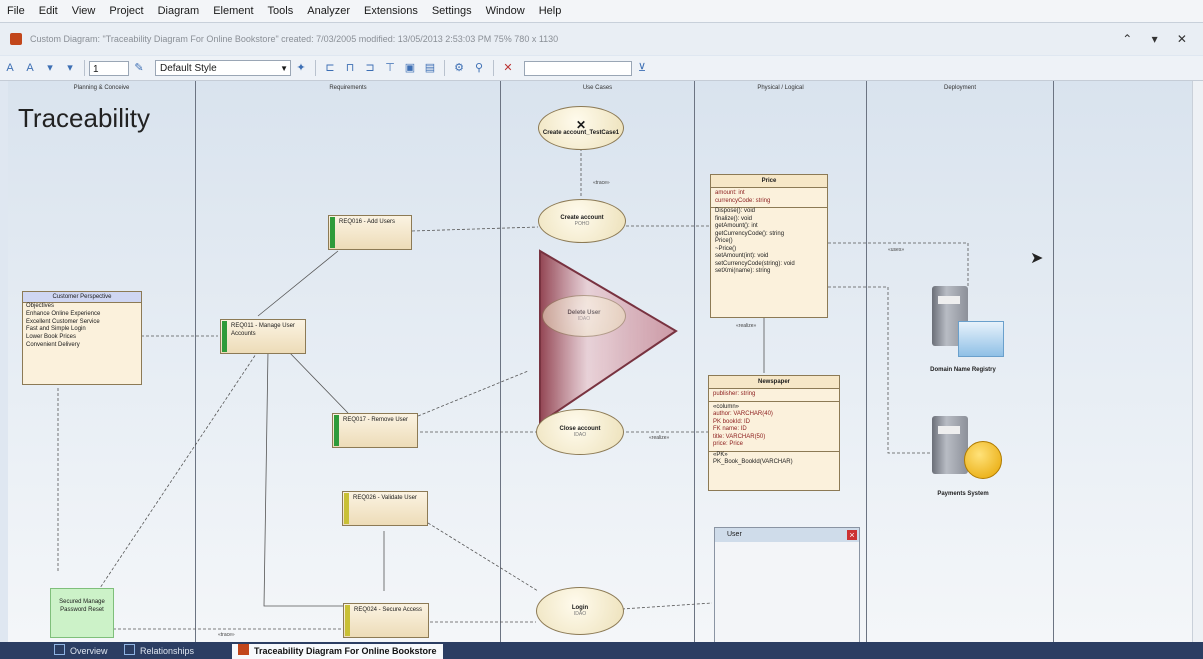 This screenshot has height=659, width=1203. I want to click on use-case-title: Create account_TestCase1, so click(581, 133).